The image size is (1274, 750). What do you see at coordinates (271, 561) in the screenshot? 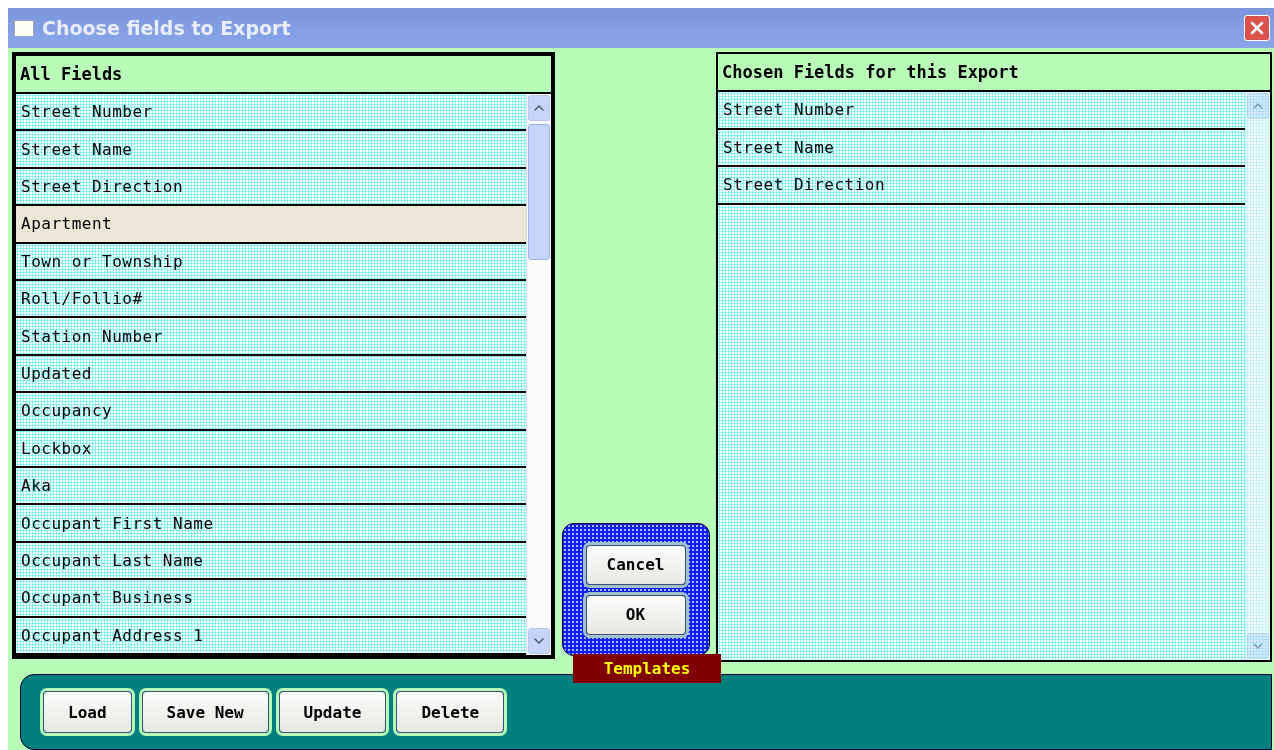
I see `field-list-item: Occupant Last Name` at bounding box center [271, 561].